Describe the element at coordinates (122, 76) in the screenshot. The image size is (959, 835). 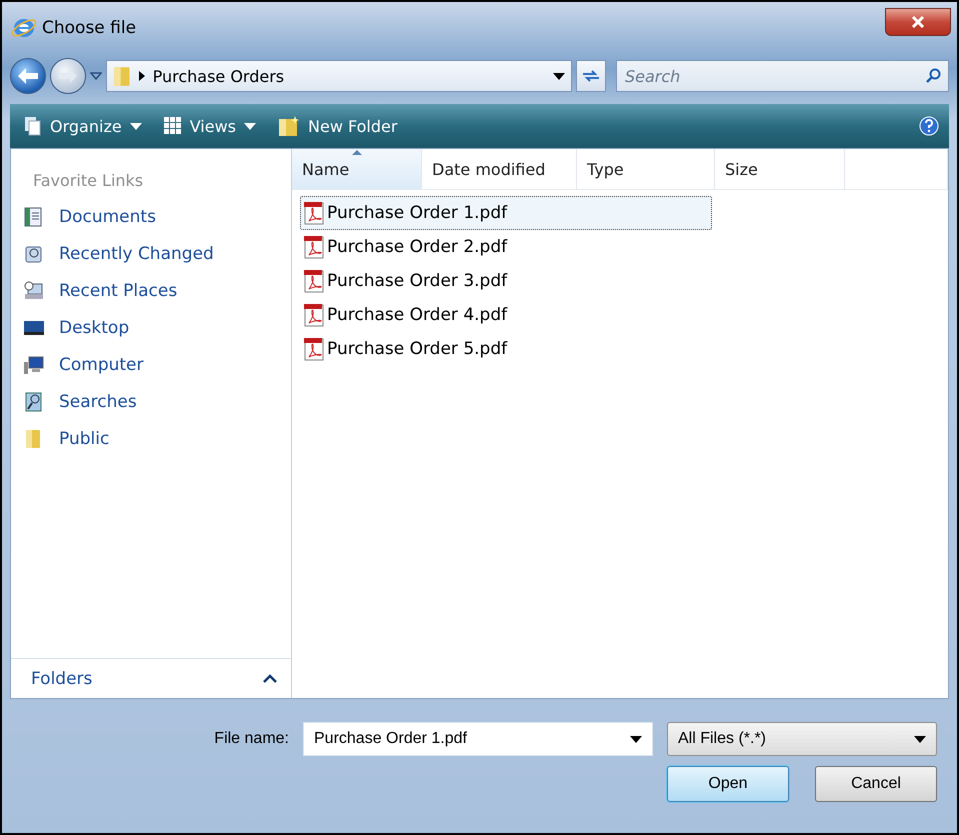
I see `folder-icon` at that location.